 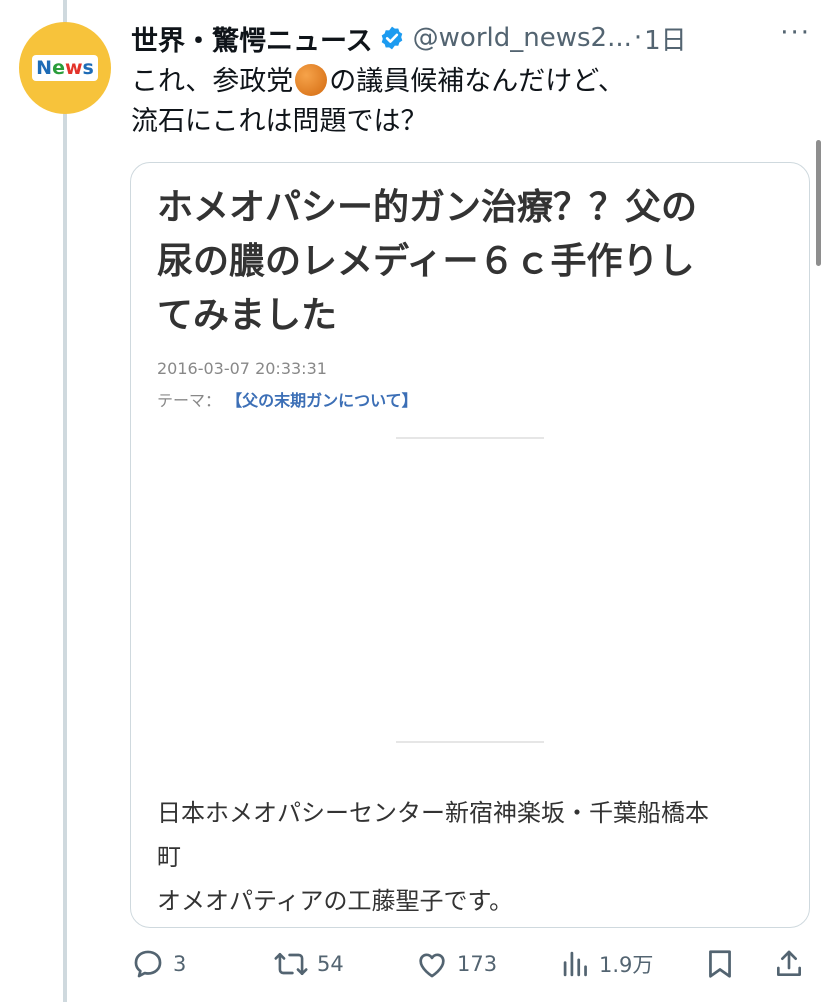 I want to click on reply-icon, so click(x=148, y=964).